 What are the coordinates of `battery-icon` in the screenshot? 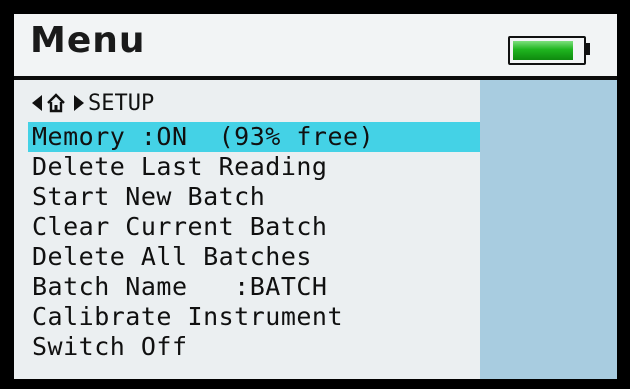 It's located at (547, 50).